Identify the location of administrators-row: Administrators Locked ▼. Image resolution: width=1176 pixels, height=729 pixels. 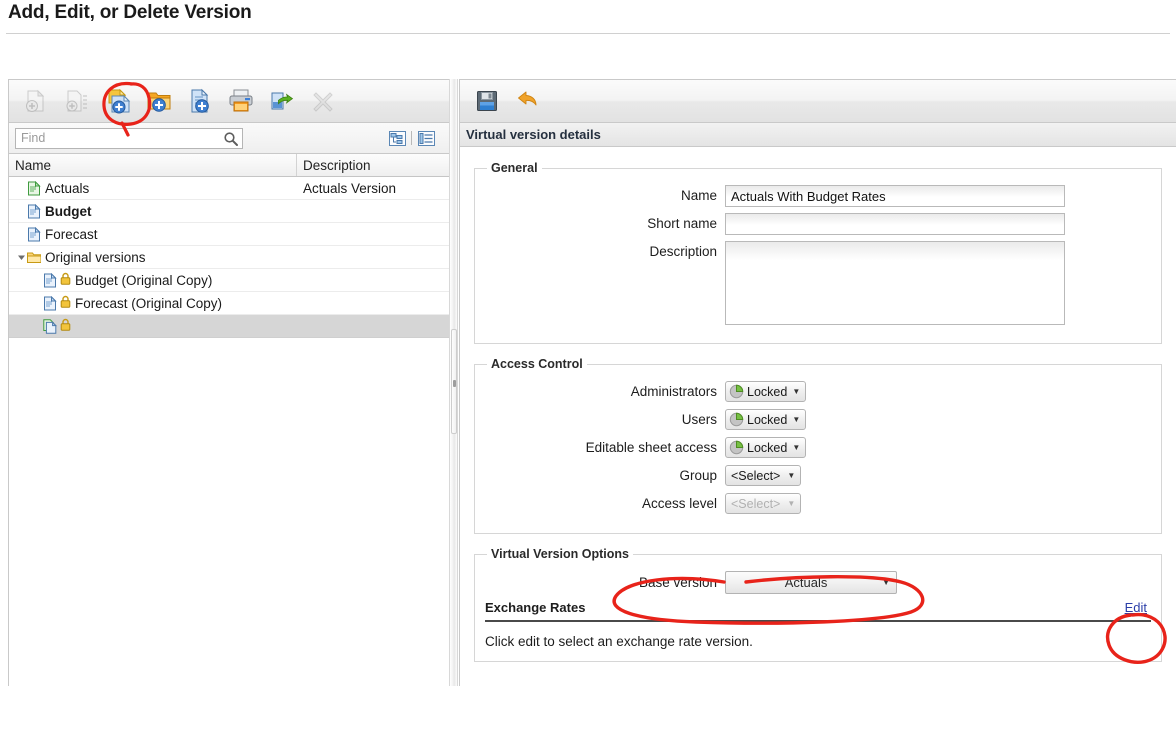
(818, 392).